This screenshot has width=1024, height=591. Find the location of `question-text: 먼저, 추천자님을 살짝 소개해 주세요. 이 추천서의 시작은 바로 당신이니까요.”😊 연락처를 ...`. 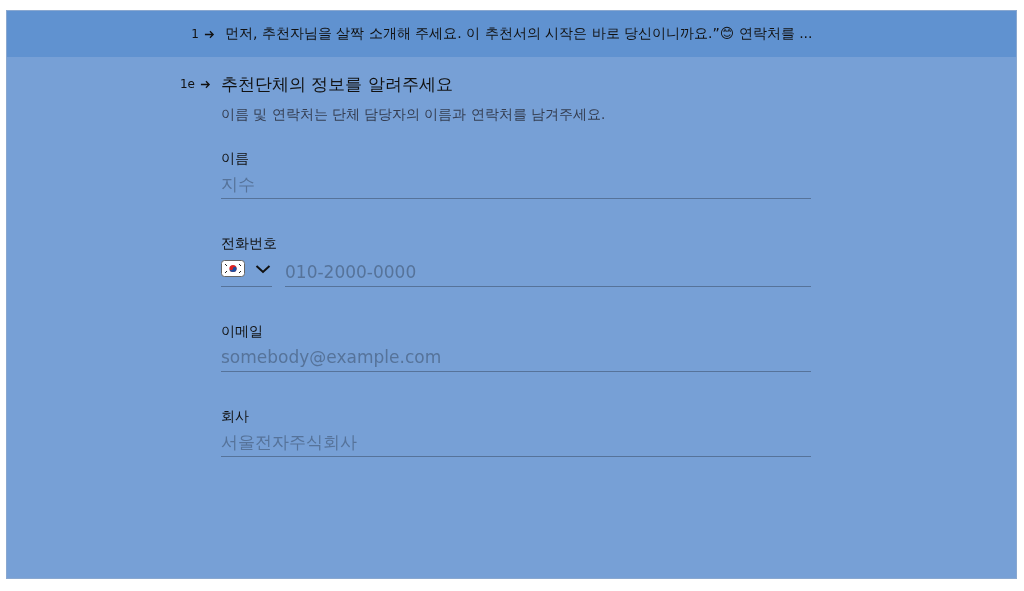

question-text: 먼저, 추천자님을 살짝 소개해 주세요. 이 추천서의 시작은 바로 당신이니까요.”😊 연락처를 ... is located at coordinates (519, 34).